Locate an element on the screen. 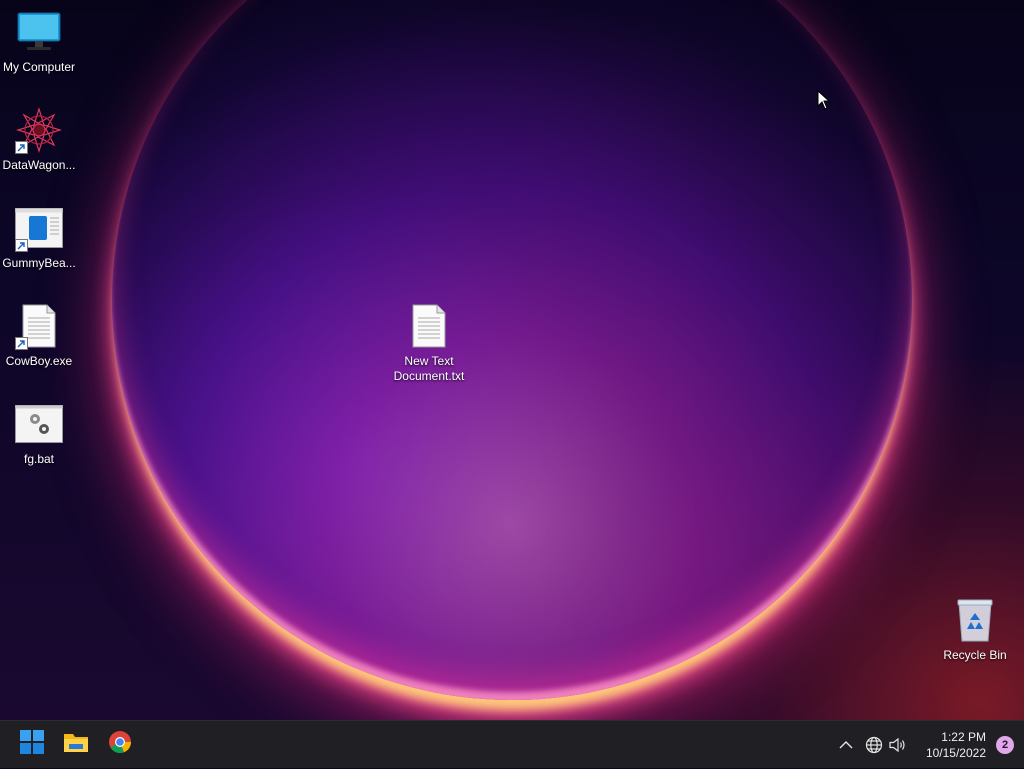  recycle-bin-icon is located at coordinates (975, 620).